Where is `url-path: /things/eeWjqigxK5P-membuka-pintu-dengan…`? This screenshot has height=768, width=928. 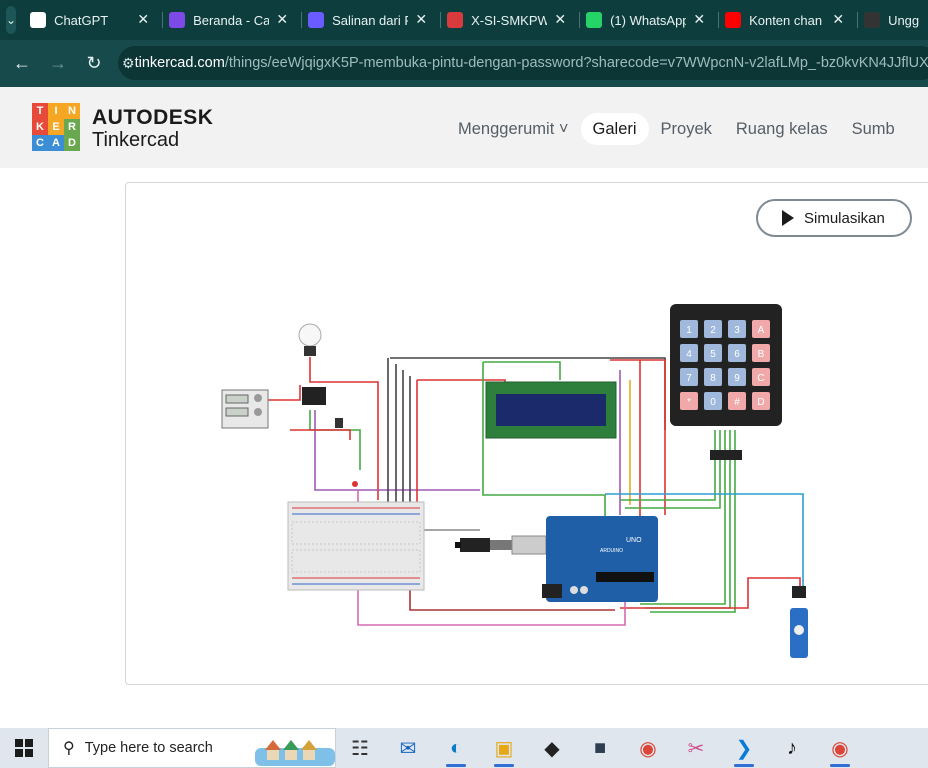
url-path: /things/eeWjqigxK5P-membuka-pintu-dengan… is located at coordinates (576, 63).